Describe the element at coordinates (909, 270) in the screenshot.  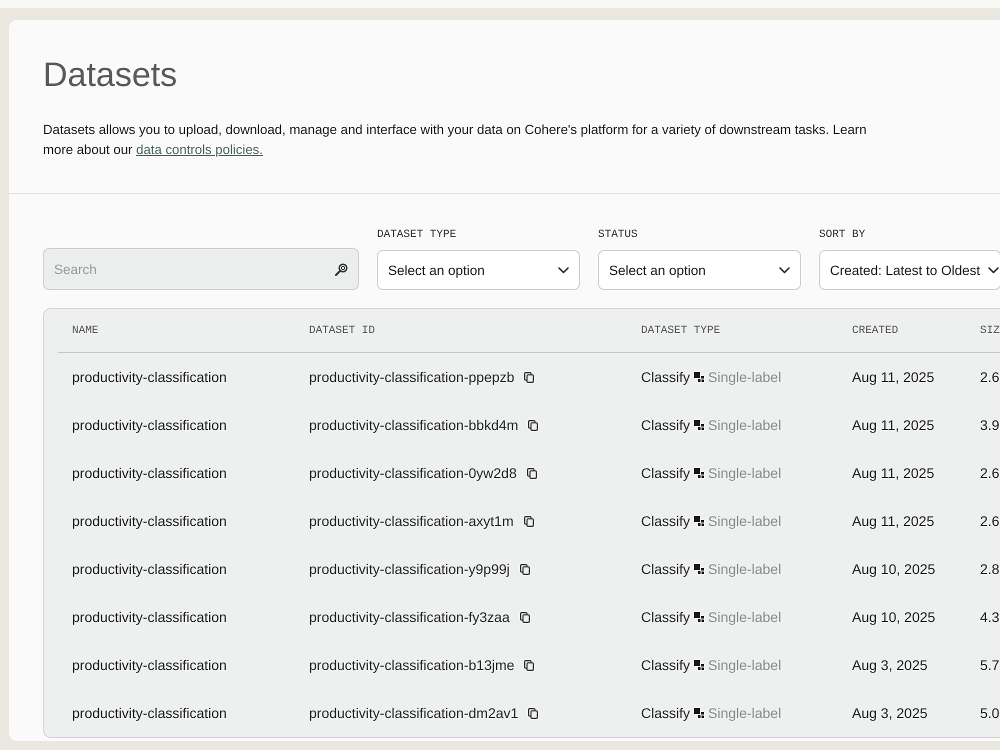
I see `filter-select: Created: Latest to Oldest` at that location.